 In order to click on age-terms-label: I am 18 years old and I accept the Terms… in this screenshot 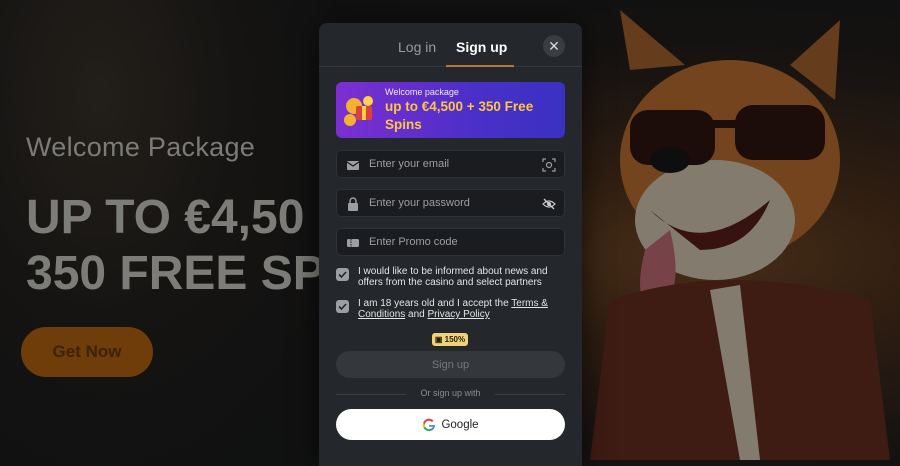, I will do `click(461, 309)`.